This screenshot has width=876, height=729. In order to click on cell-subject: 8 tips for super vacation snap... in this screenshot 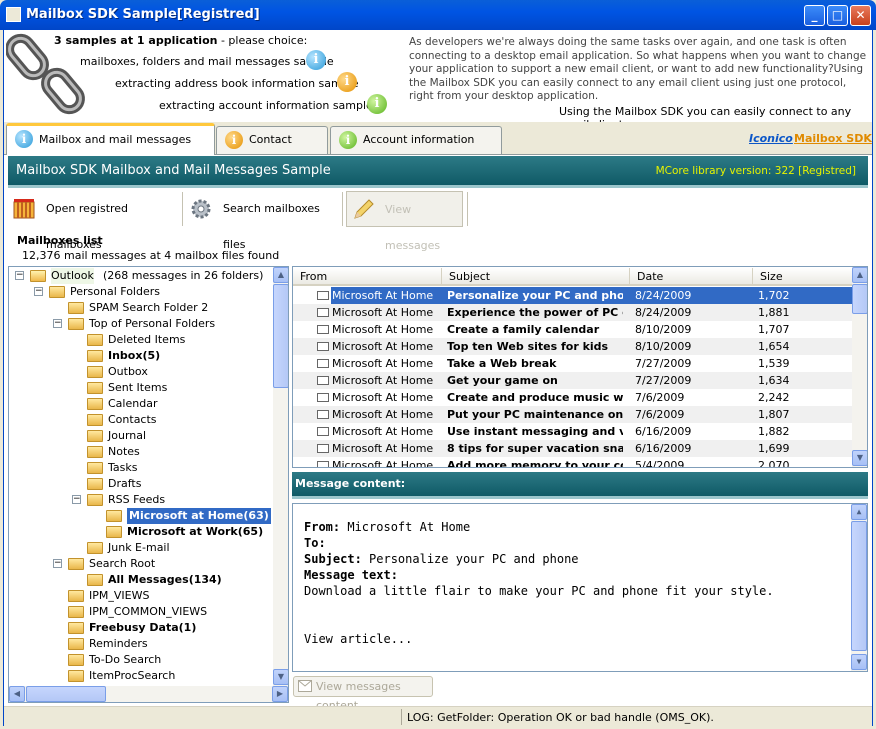, I will do `click(535, 448)`.